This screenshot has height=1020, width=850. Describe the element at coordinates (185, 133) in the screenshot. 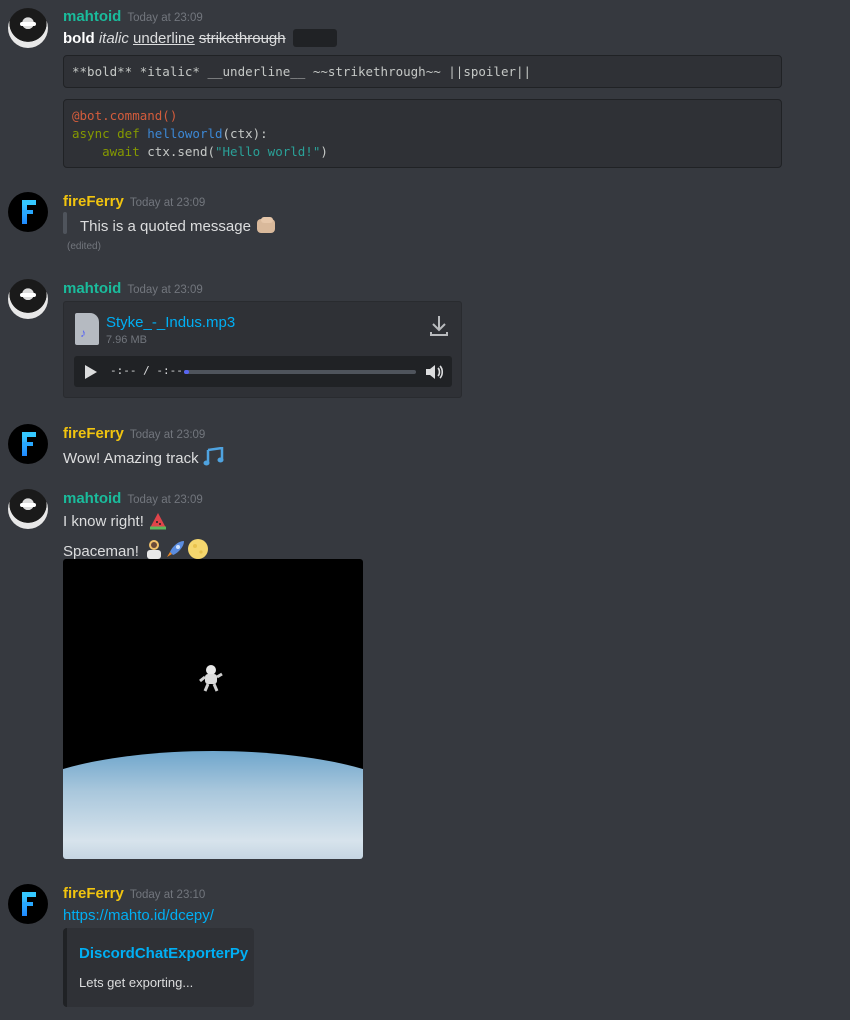

I see `code-function: helloworld` at that location.